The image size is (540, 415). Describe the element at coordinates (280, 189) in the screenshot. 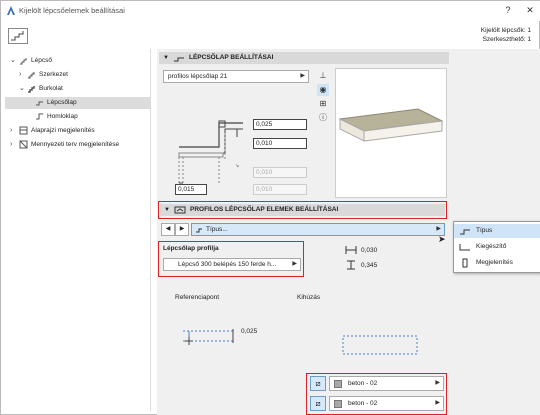

I see `dim-field-5: 0,010` at that location.